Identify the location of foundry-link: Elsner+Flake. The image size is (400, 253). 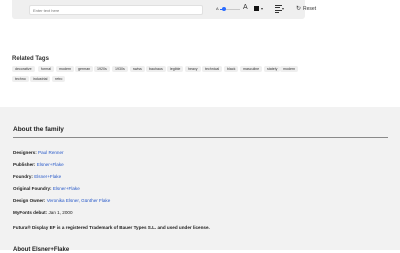
(47, 176).